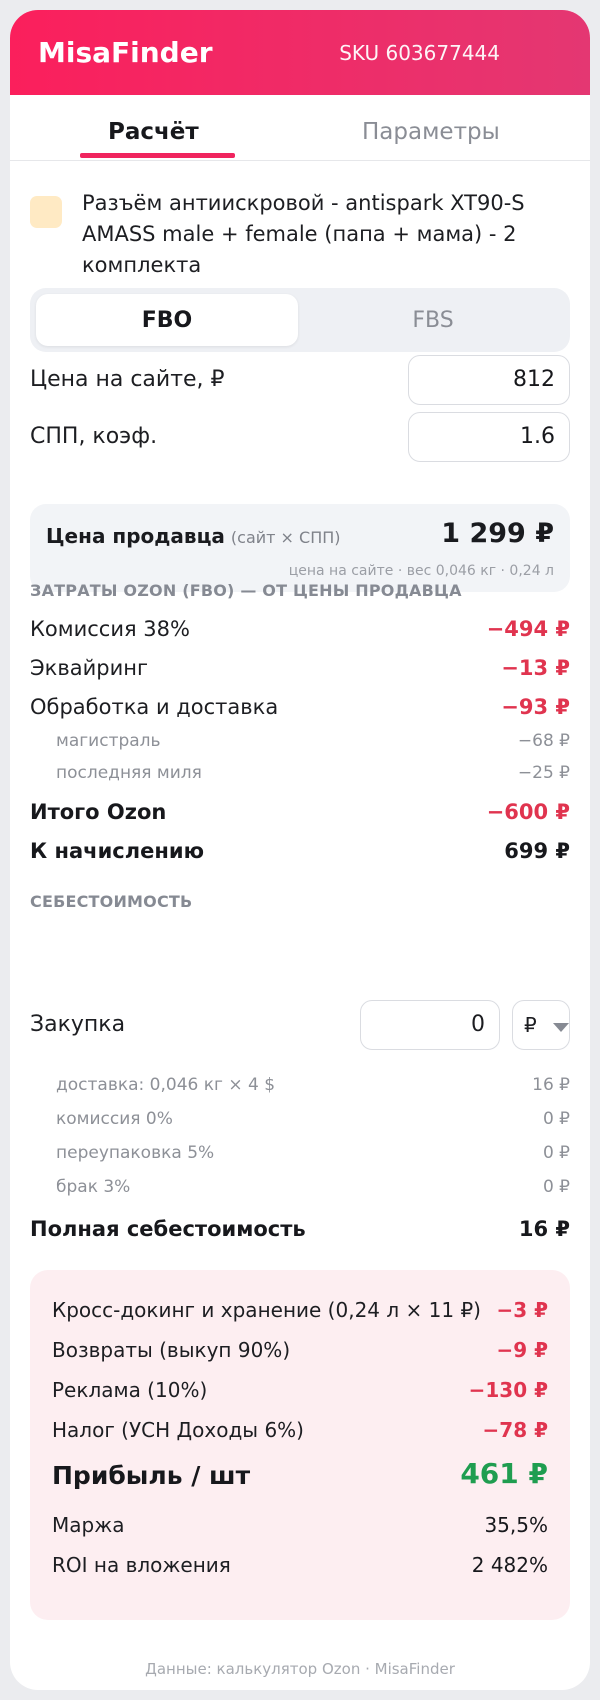 Image resolution: width=600 pixels, height=1700 pixels. What do you see at coordinates (129, 773) in the screenshot?
I see `lastmile-label: последняя миля` at bounding box center [129, 773].